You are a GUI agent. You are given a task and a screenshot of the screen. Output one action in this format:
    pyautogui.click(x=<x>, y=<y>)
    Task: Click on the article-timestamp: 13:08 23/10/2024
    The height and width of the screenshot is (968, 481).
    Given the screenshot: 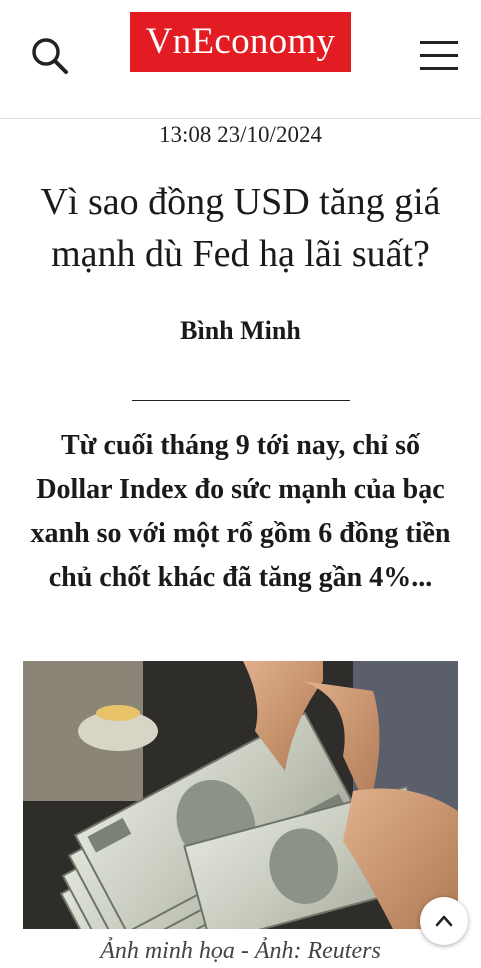 What is the action you would take?
    pyautogui.click(x=240, y=134)
    